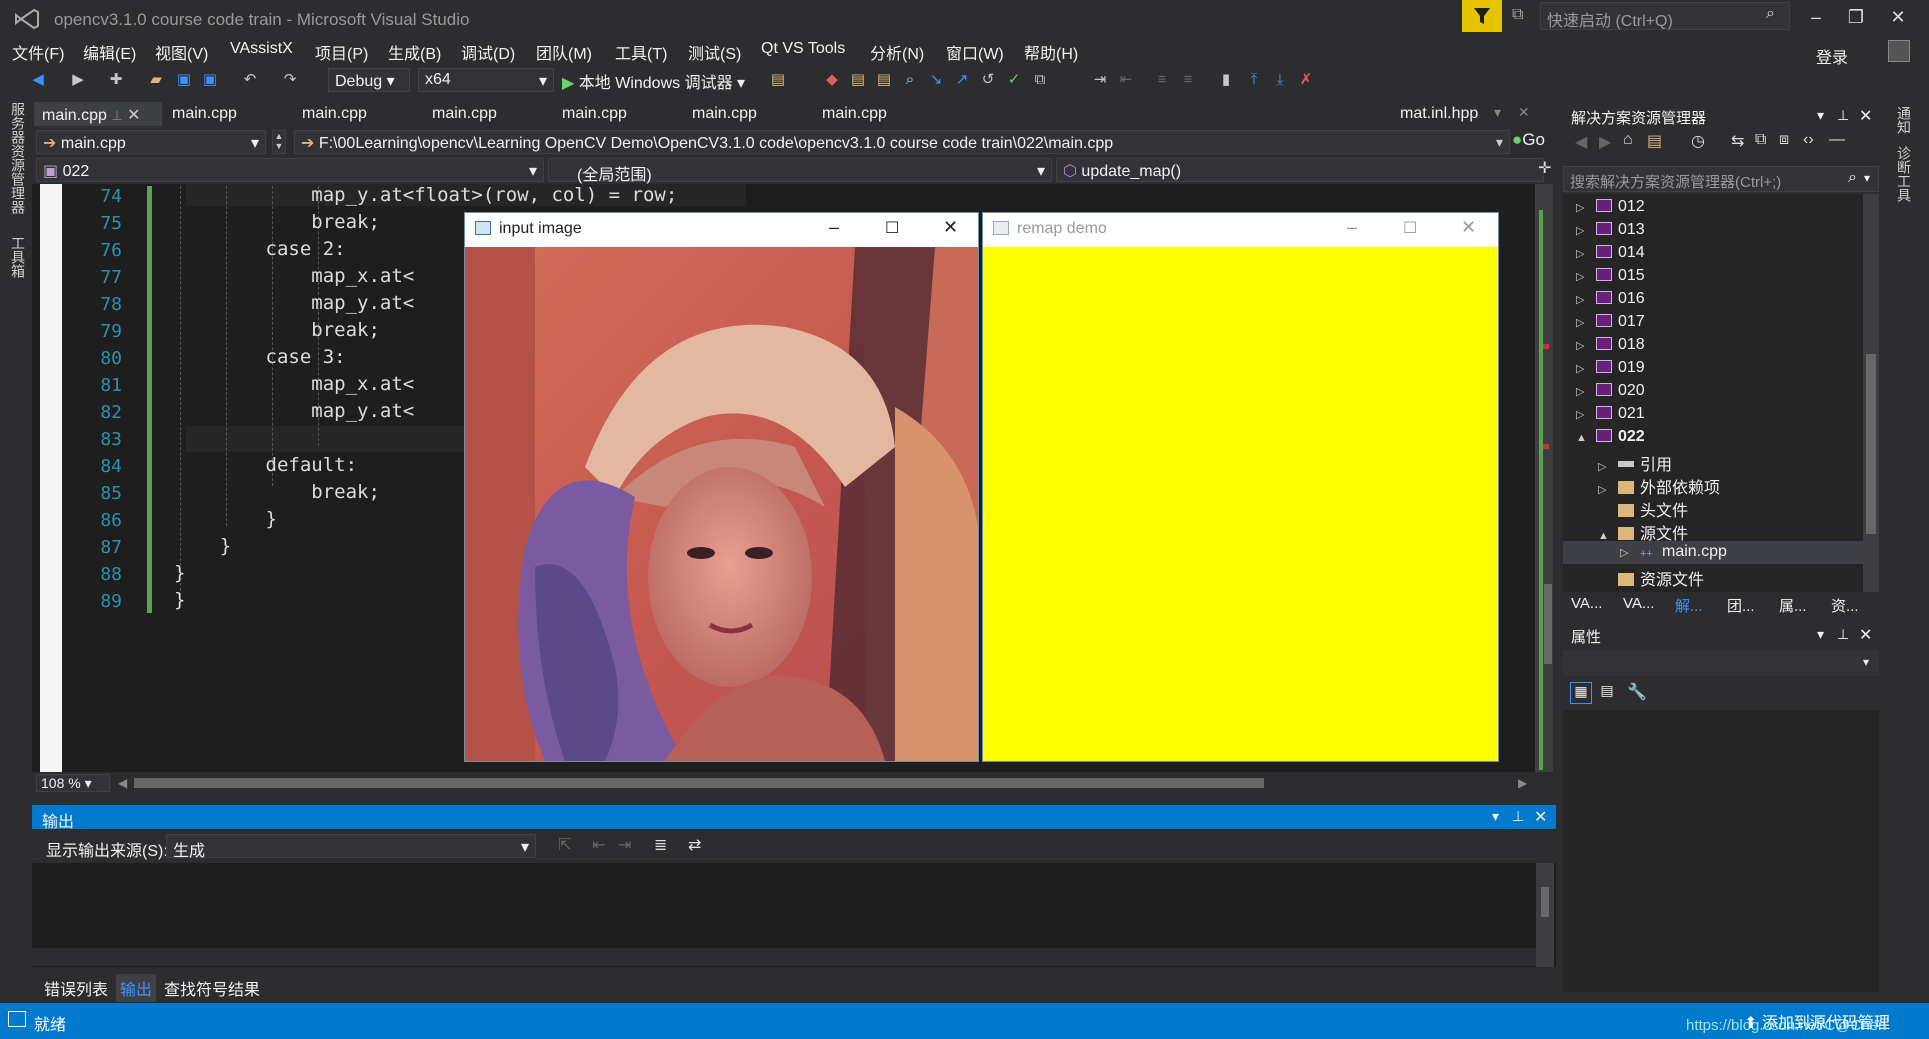 This screenshot has width=1929, height=1039. I want to click on notifications-tab: 通知, so click(1904, 120).